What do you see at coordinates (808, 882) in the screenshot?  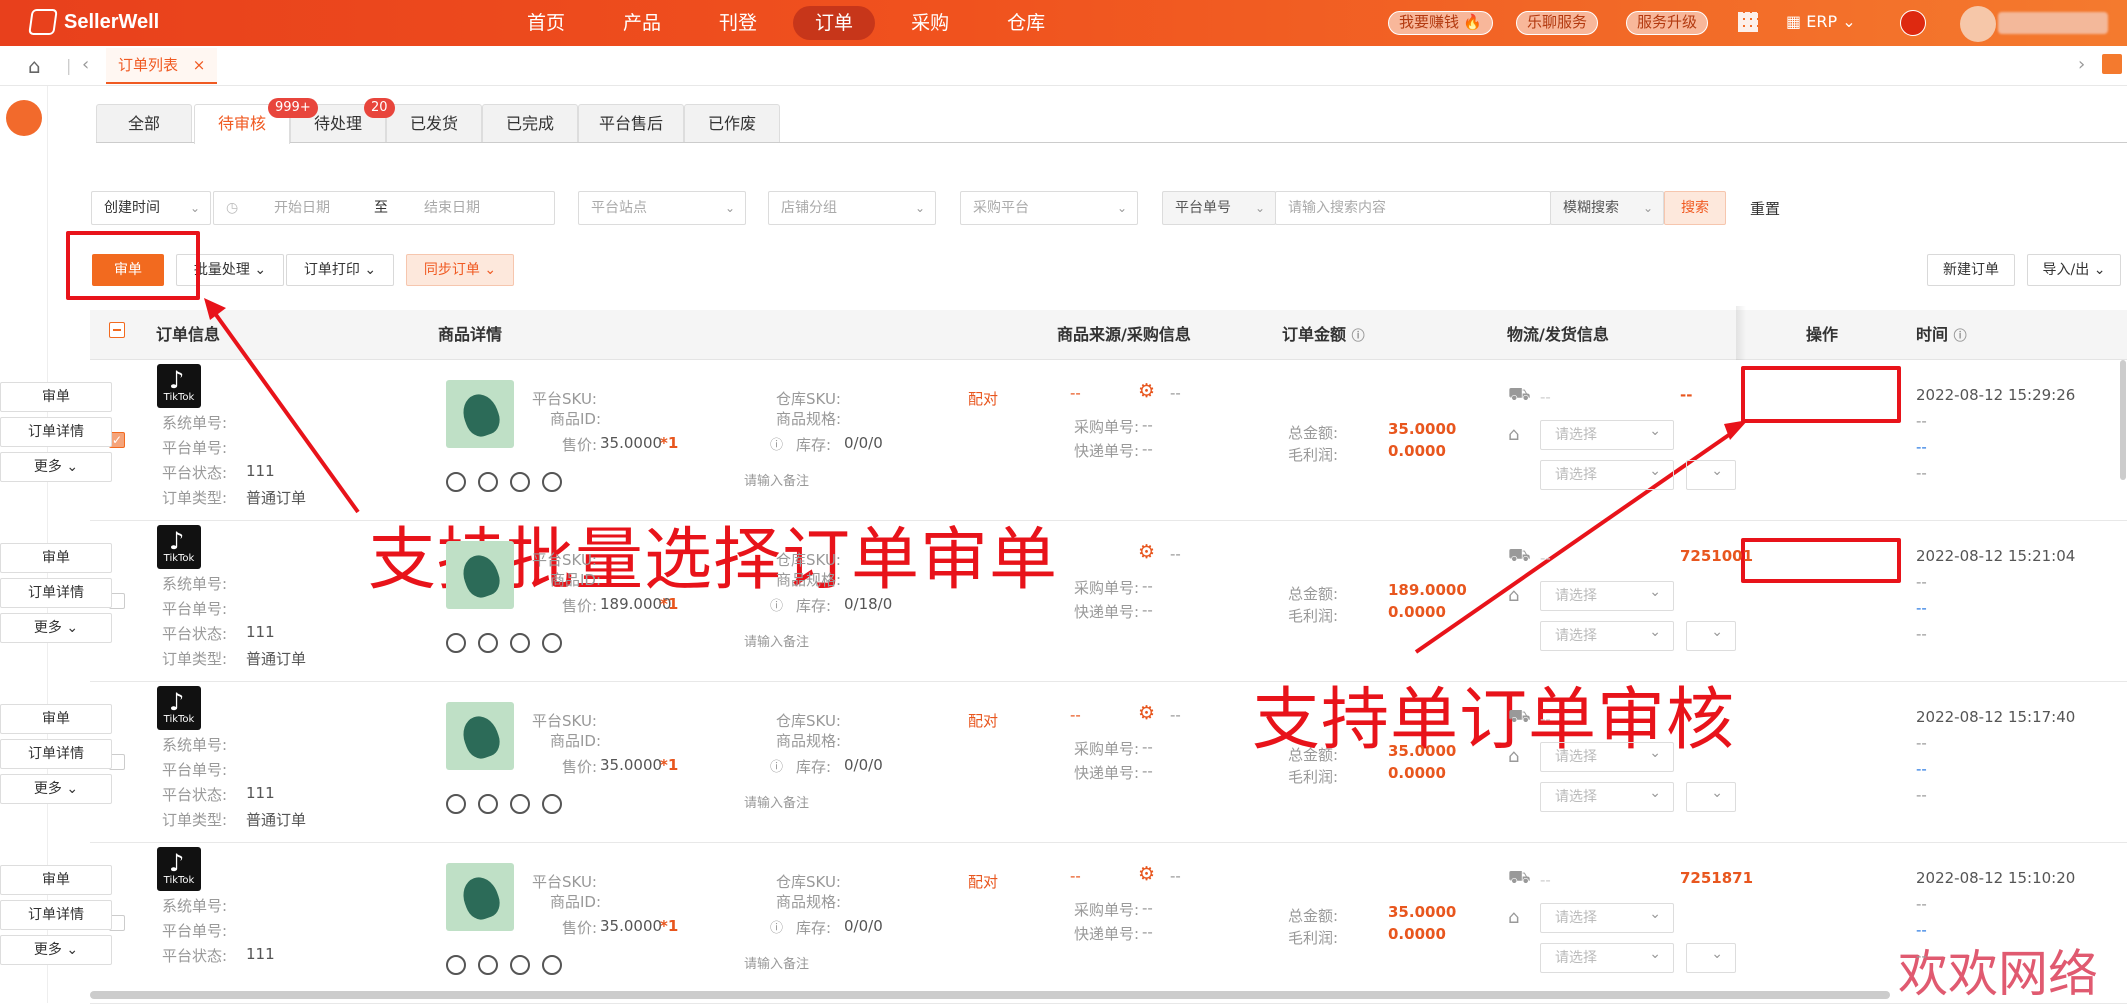 I see `warehouse-sku-label: 仓库SKU:` at bounding box center [808, 882].